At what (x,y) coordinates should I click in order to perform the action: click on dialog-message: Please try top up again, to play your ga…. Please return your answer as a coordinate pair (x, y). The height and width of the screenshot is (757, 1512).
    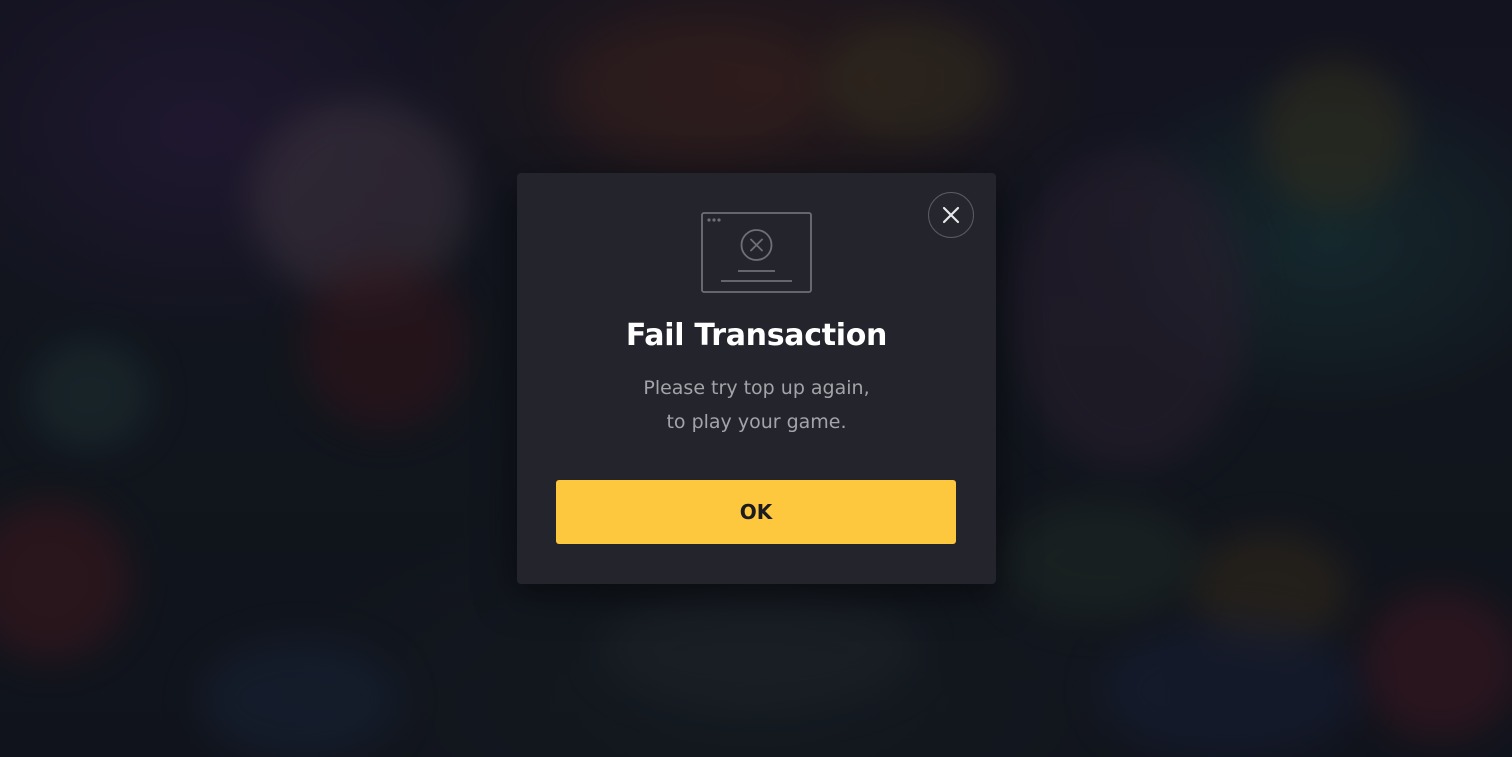
    Looking at the image, I should click on (756, 405).